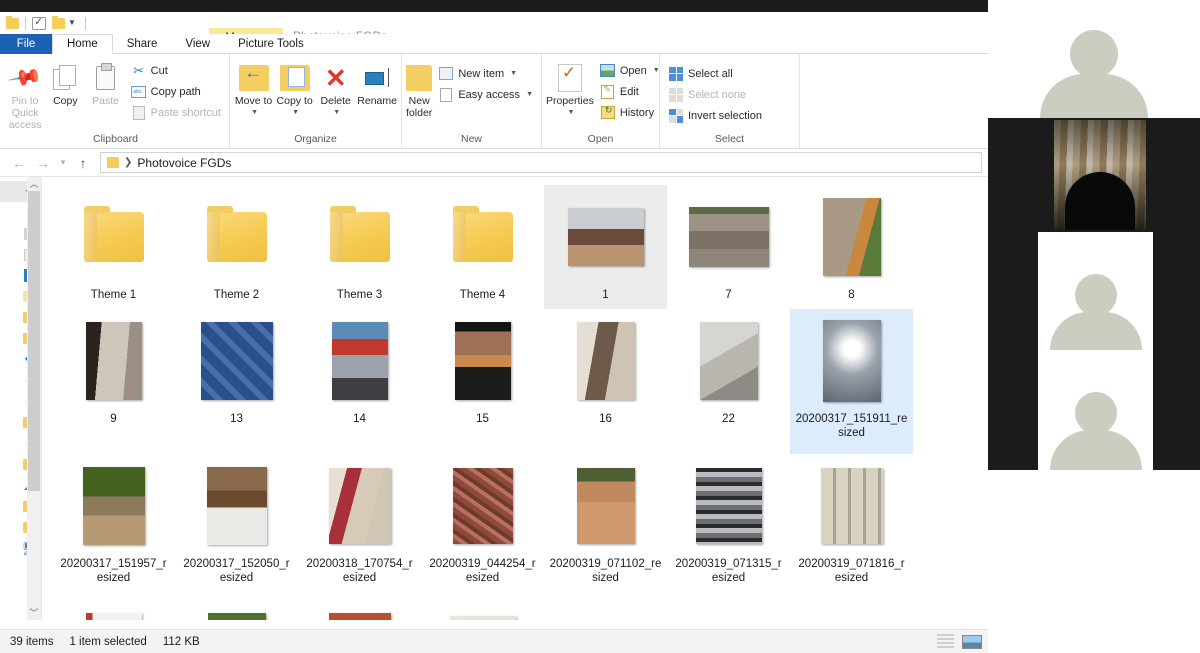 The height and width of the screenshot is (653, 1200). I want to click on paste-button: Paste, so click(105, 82).